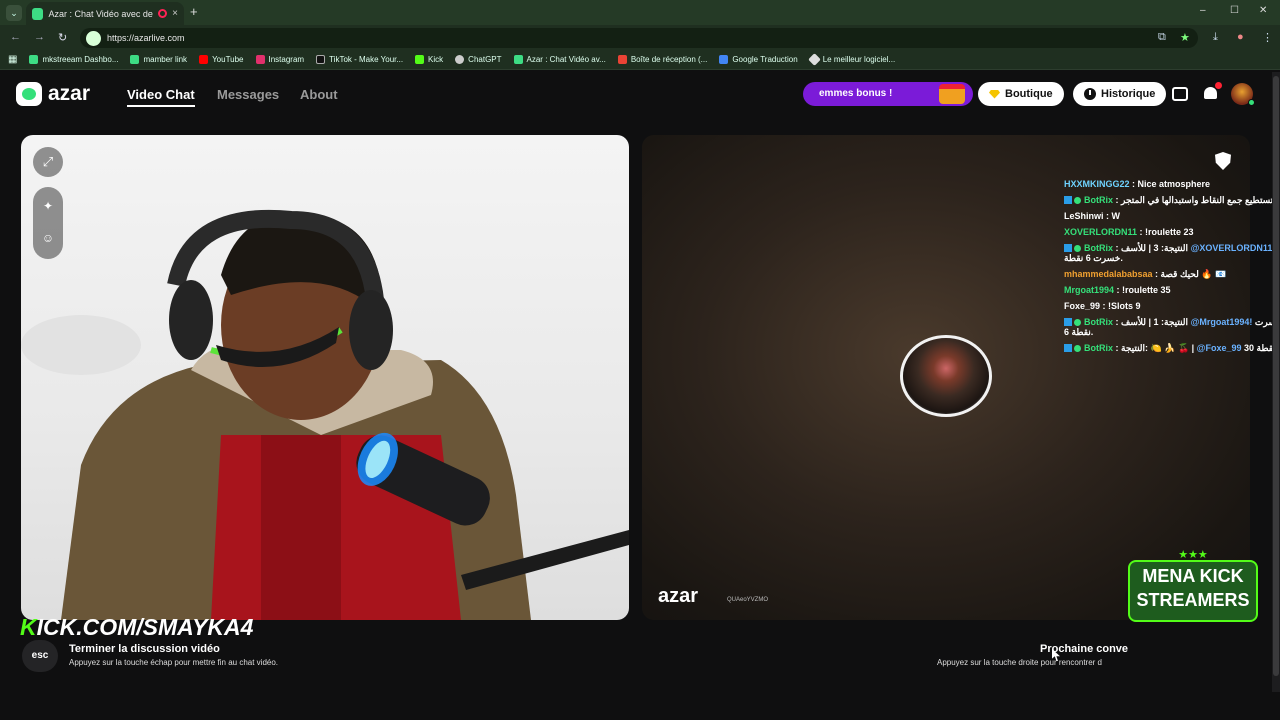 Image resolution: width=1280 pixels, height=720 pixels. I want to click on translate-icon, so click(724, 59).